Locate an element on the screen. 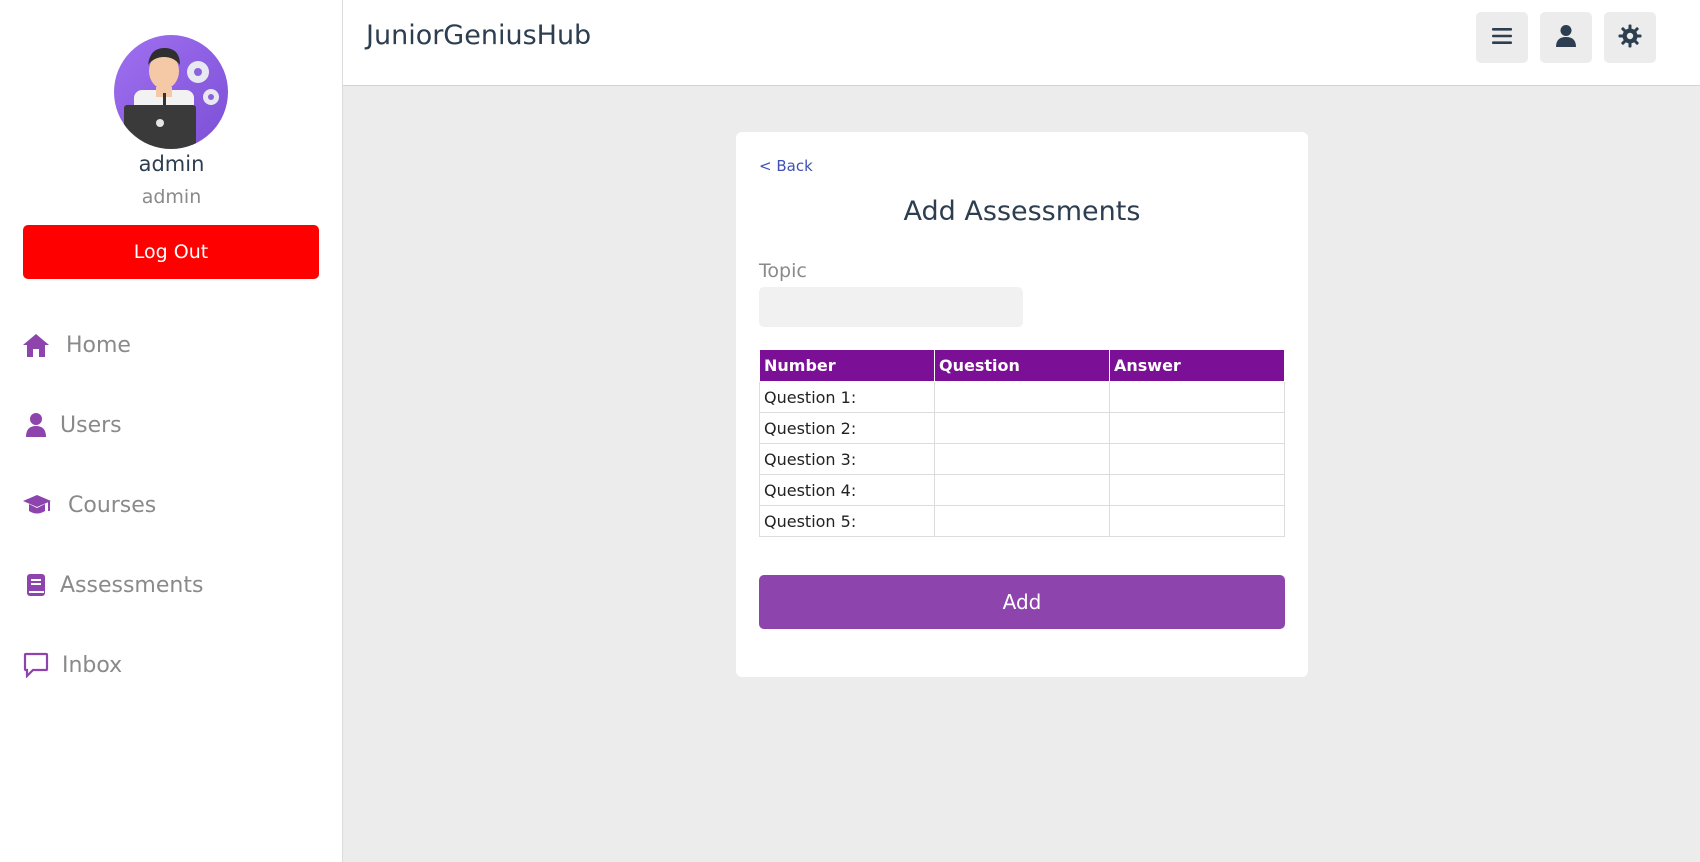 Image resolution: width=1700 pixels, height=862 pixels. table-row: Question 3: is located at coordinates (1022, 459).